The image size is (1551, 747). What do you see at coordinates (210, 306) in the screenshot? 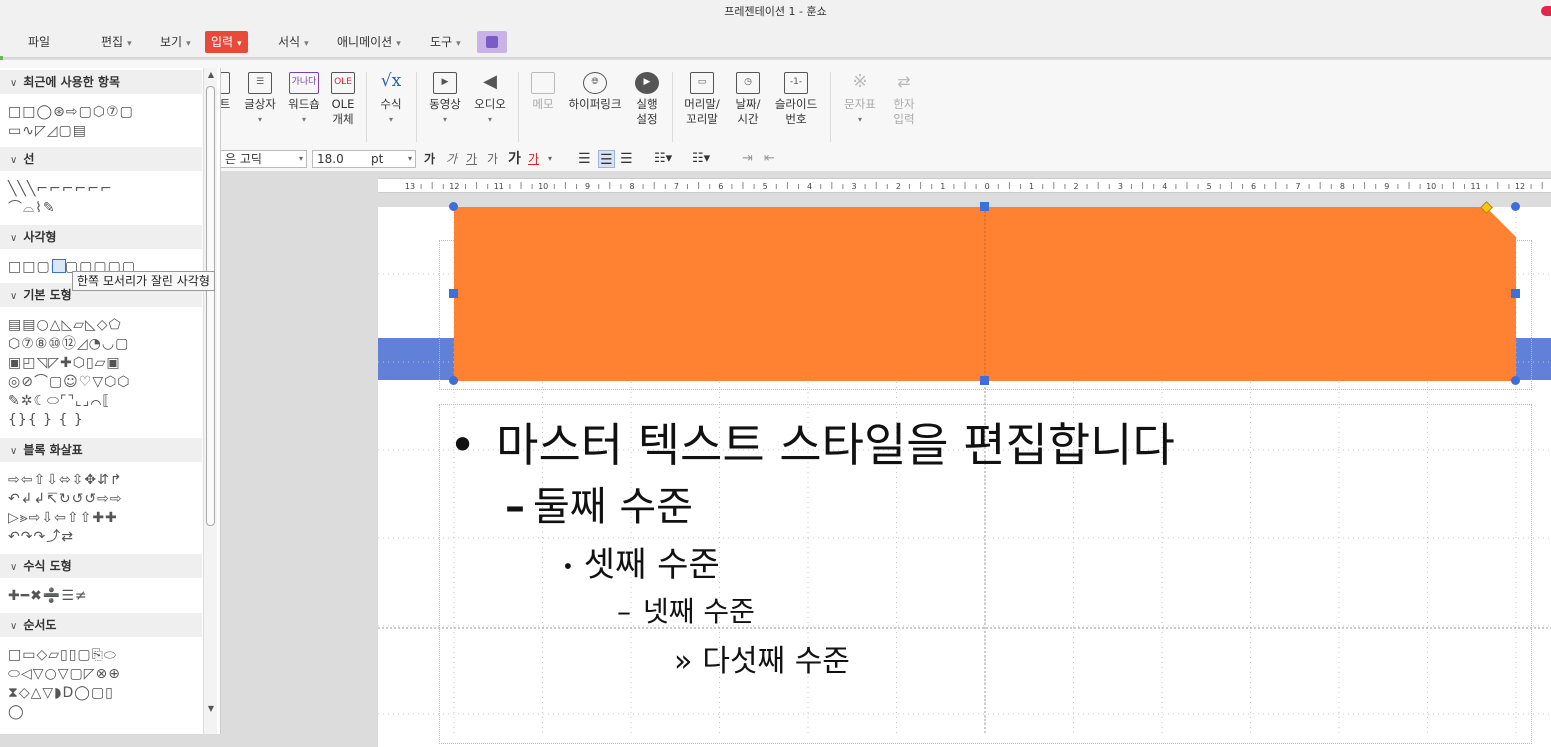
I see `scroll-thumb` at bounding box center [210, 306].